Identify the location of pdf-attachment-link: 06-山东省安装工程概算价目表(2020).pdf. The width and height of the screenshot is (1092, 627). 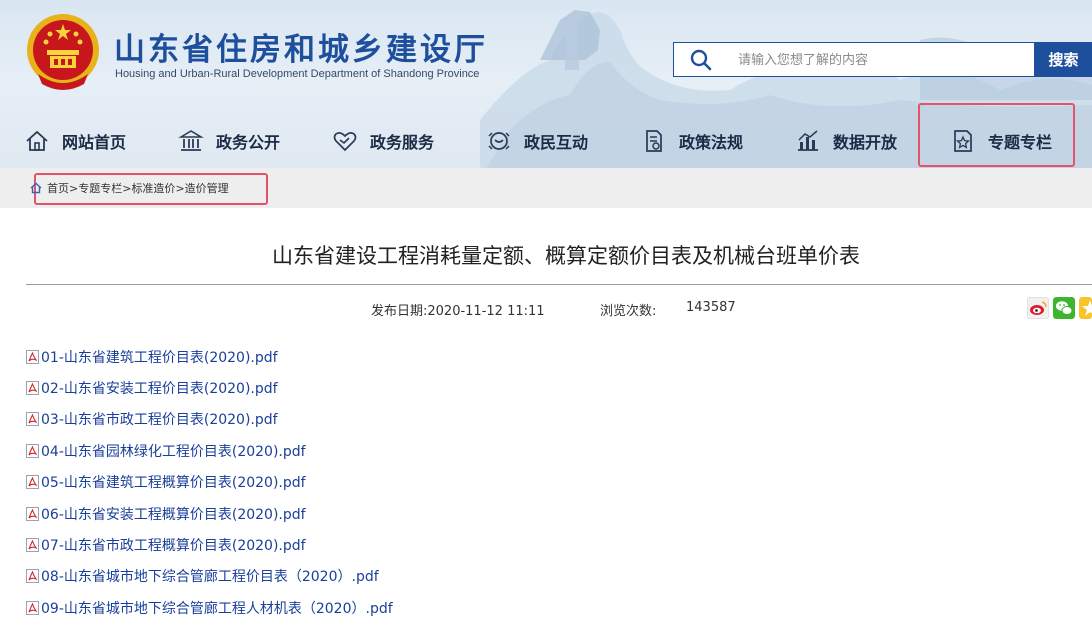
(209, 513).